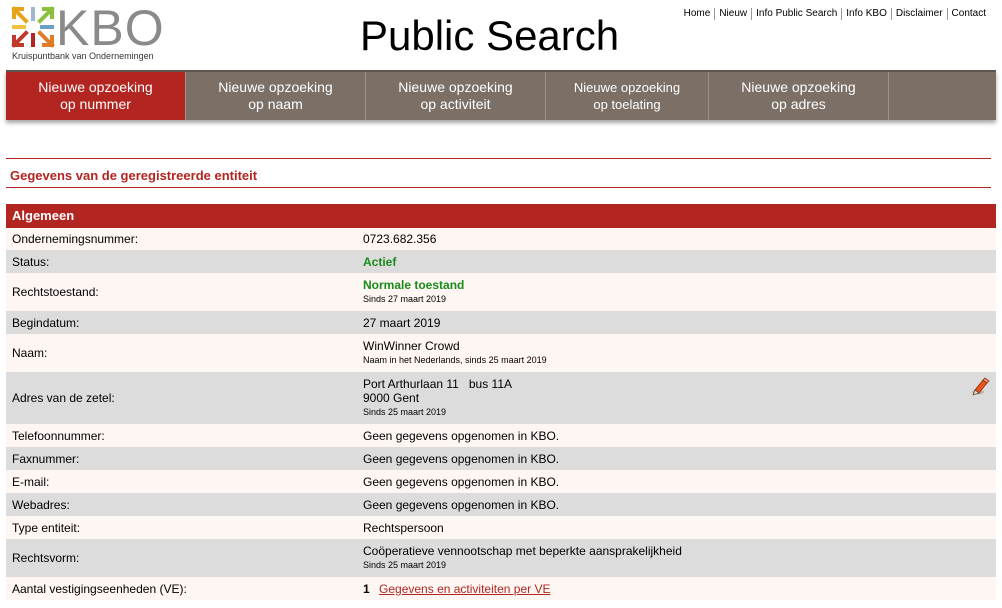 The width and height of the screenshot is (1002, 608). I want to click on row-label: Status:, so click(31, 261).